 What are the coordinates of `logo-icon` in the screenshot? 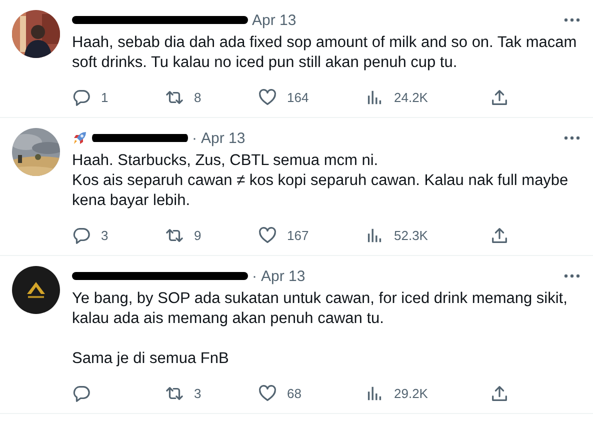 It's located at (36, 290).